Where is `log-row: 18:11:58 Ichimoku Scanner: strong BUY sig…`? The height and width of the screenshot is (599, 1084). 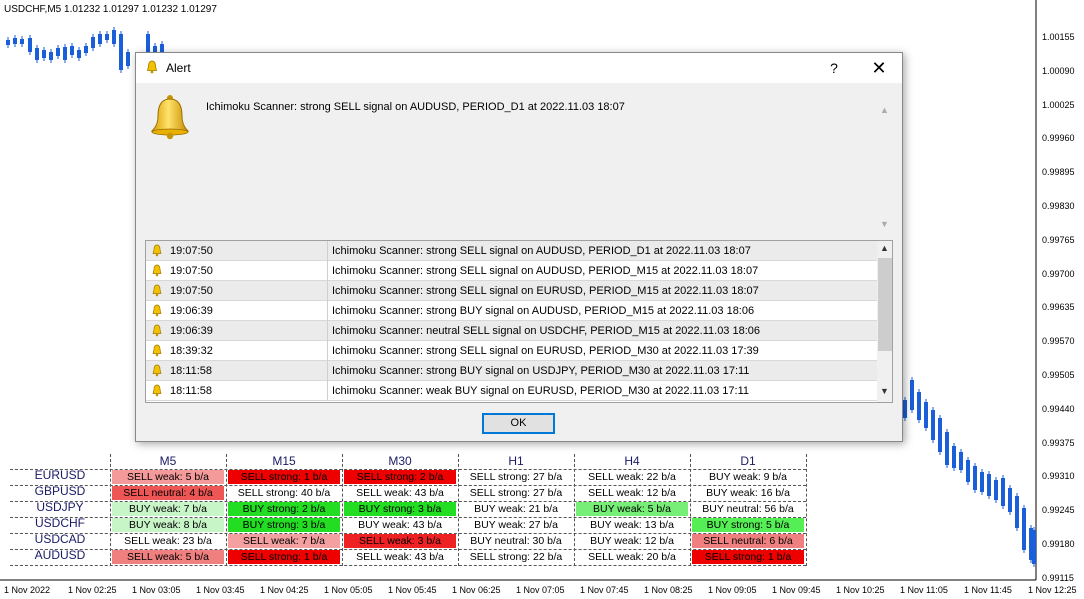 log-row: 18:11:58 Ichimoku Scanner: strong BUY sig… is located at coordinates (511, 371).